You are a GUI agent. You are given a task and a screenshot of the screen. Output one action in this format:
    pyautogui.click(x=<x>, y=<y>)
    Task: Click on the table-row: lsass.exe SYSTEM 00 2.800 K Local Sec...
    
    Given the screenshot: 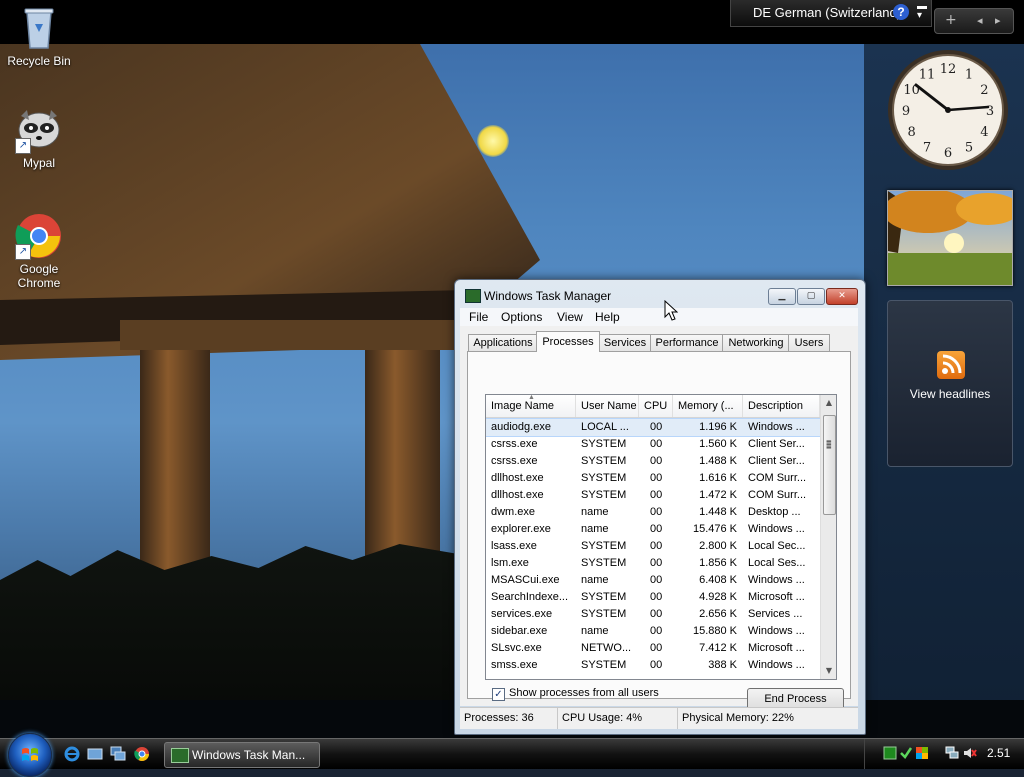 What is the action you would take?
    pyautogui.click(x=653, y=546)
    